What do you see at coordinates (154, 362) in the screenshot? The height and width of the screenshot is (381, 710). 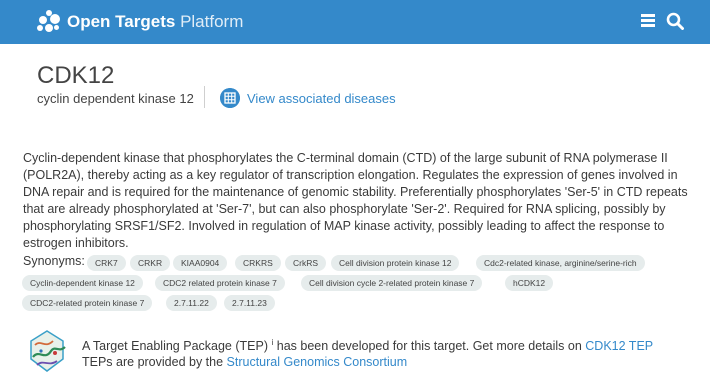 I see `tep-line-2-text: TEPs are provided by the` at bounding box center [154, 362].